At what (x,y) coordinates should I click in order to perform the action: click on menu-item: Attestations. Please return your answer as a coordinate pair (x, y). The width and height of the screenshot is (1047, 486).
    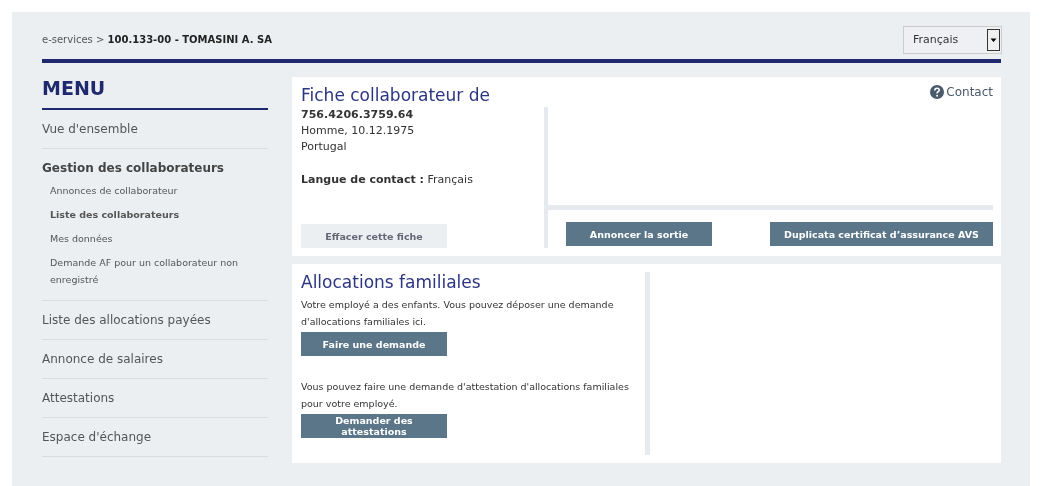
    Looking at the image, I should click on (155, 397).